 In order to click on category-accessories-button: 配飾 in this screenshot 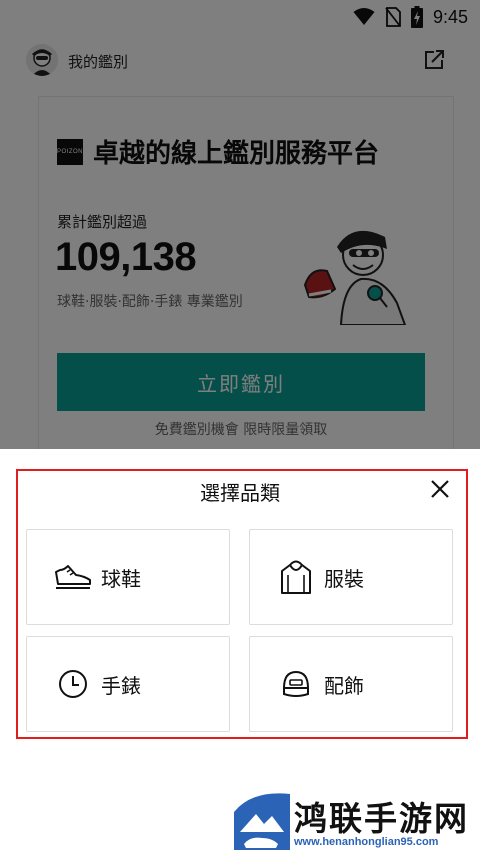, I will do `click(351, 684)`.